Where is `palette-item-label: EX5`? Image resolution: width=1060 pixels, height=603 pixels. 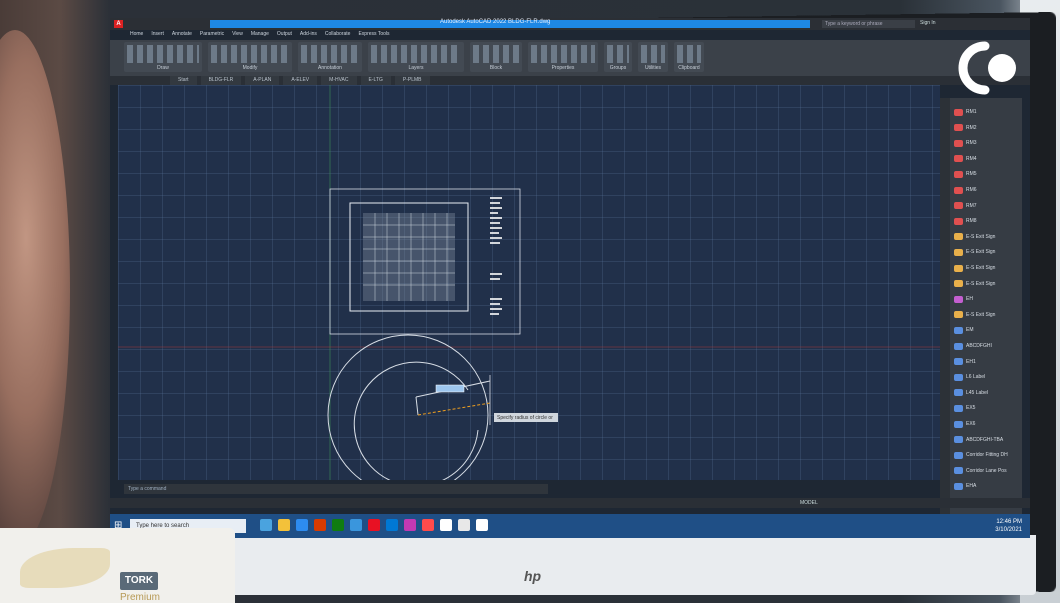 palette-item-label: EX5 is located at coordinates (971, 408).